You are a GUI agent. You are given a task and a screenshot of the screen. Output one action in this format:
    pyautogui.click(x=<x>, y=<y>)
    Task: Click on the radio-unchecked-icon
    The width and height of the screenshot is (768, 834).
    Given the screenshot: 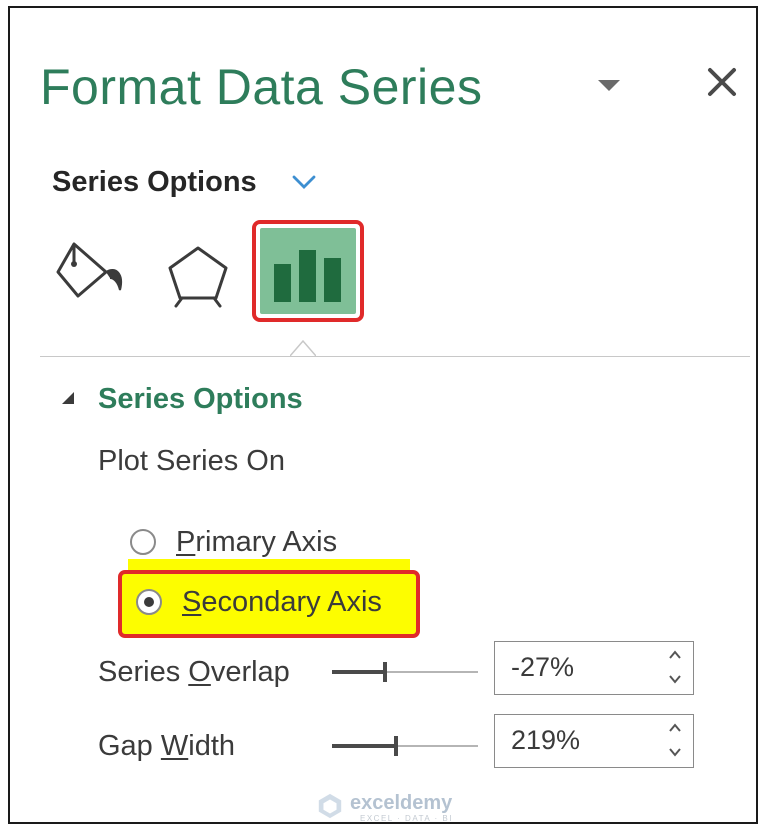 What is the action you would take?
    pyautogui.click(x=143, y=542)
    